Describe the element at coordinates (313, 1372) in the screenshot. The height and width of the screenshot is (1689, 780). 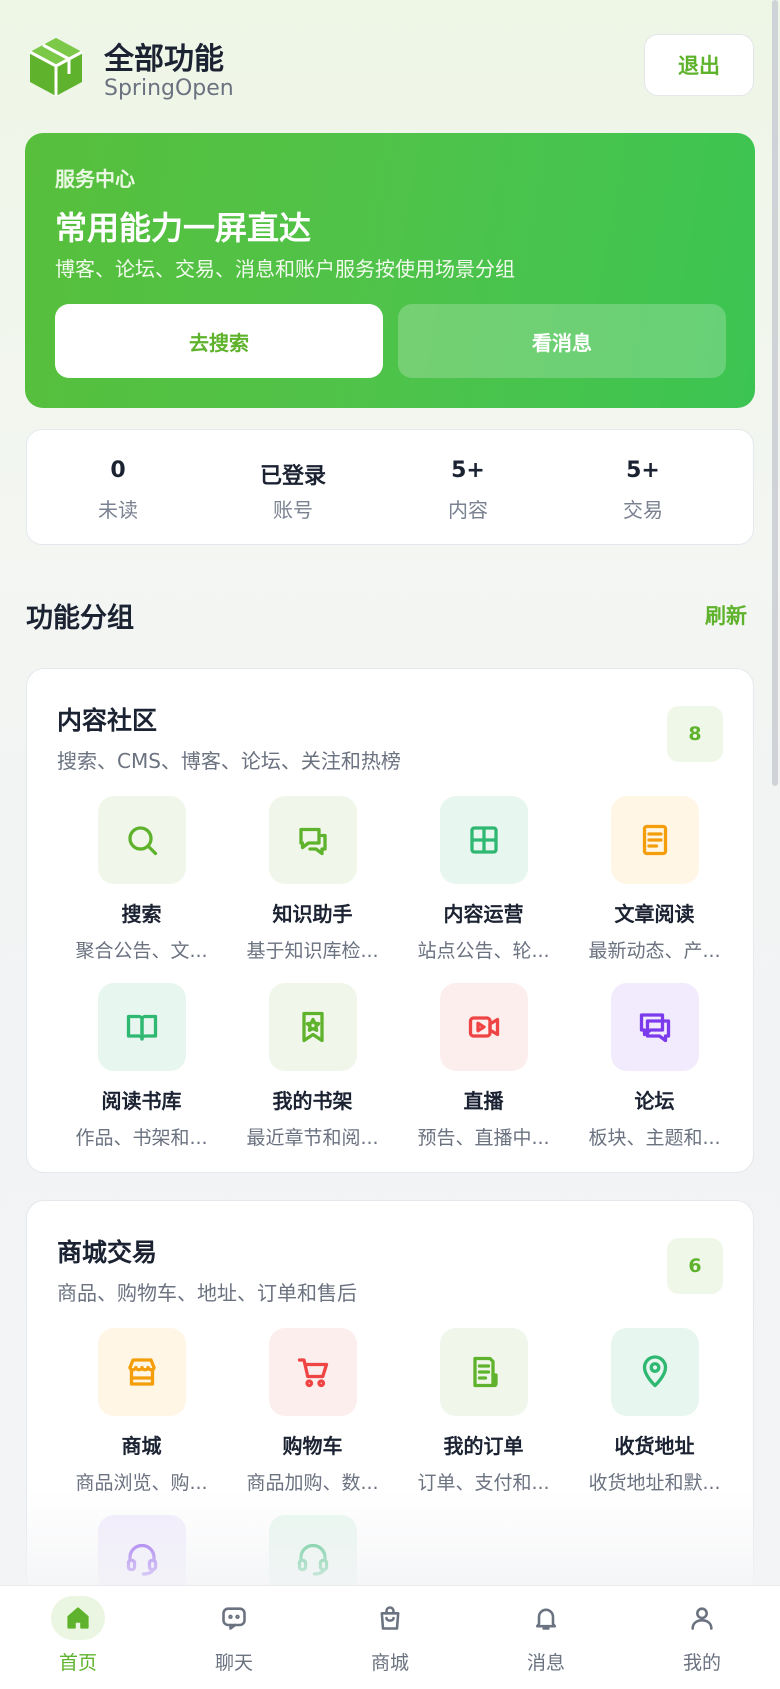
I see `cart-icon` at that location.